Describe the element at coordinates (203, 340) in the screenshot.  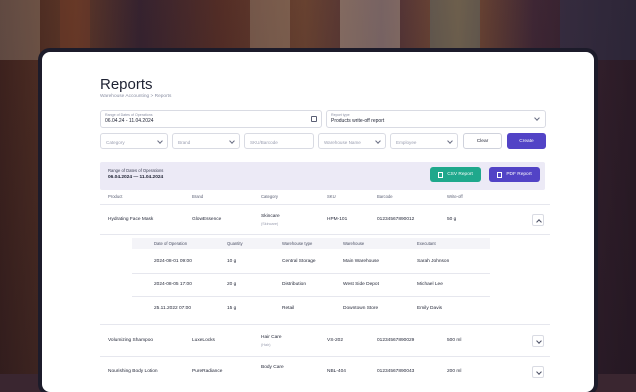
I see `cell-brand: LuxeLocks` at that location.